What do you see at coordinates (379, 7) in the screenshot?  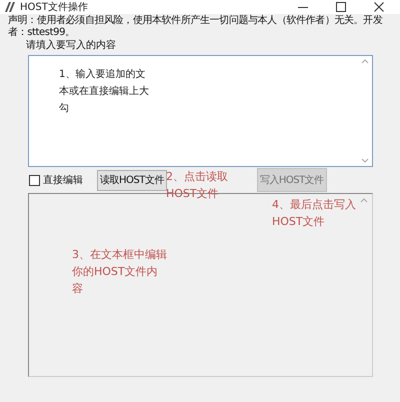 I see `close-icon` at bounding box center [379, 7].